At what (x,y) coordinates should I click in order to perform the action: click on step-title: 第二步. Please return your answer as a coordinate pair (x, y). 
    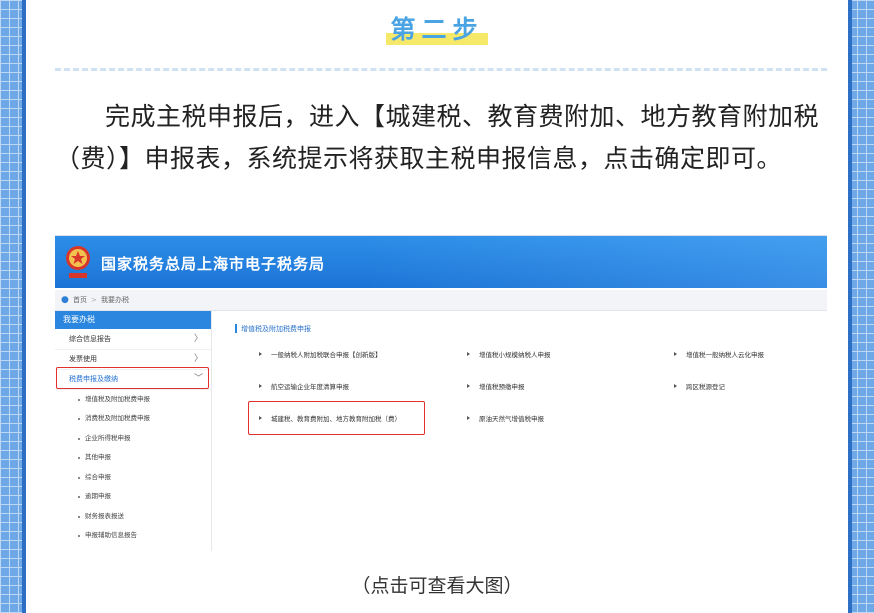
    Looking at the image, I should click on (437, 28).